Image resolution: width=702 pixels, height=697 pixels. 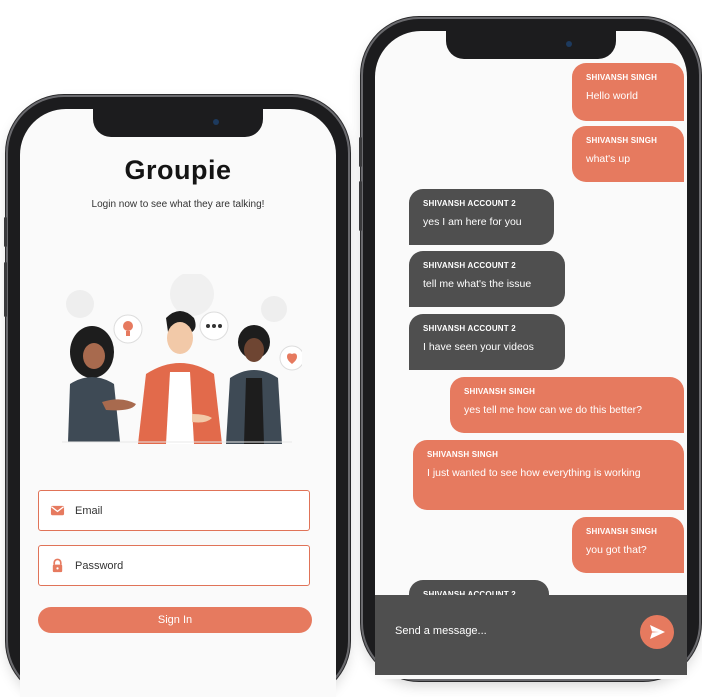 I want to click on password-field, so click(x=174, y=565).